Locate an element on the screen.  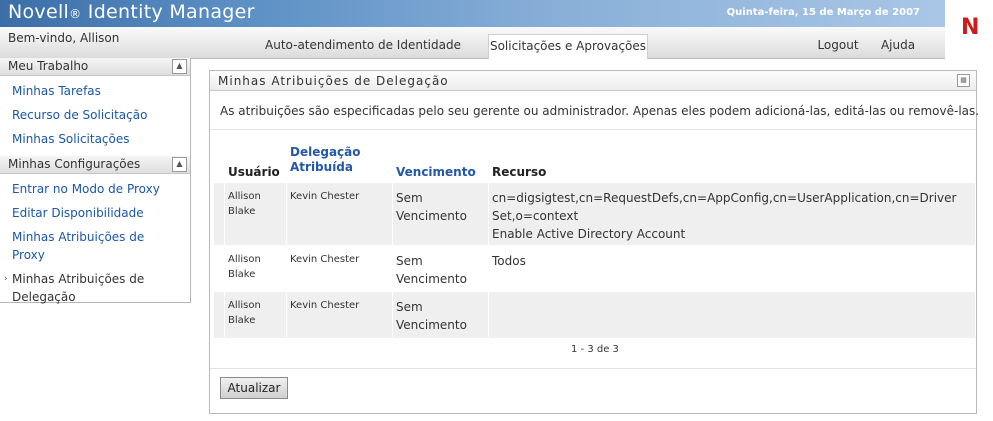
sidebar-item-edit-availability: Editar Disponibilidade is located at coordinates (95, 213).